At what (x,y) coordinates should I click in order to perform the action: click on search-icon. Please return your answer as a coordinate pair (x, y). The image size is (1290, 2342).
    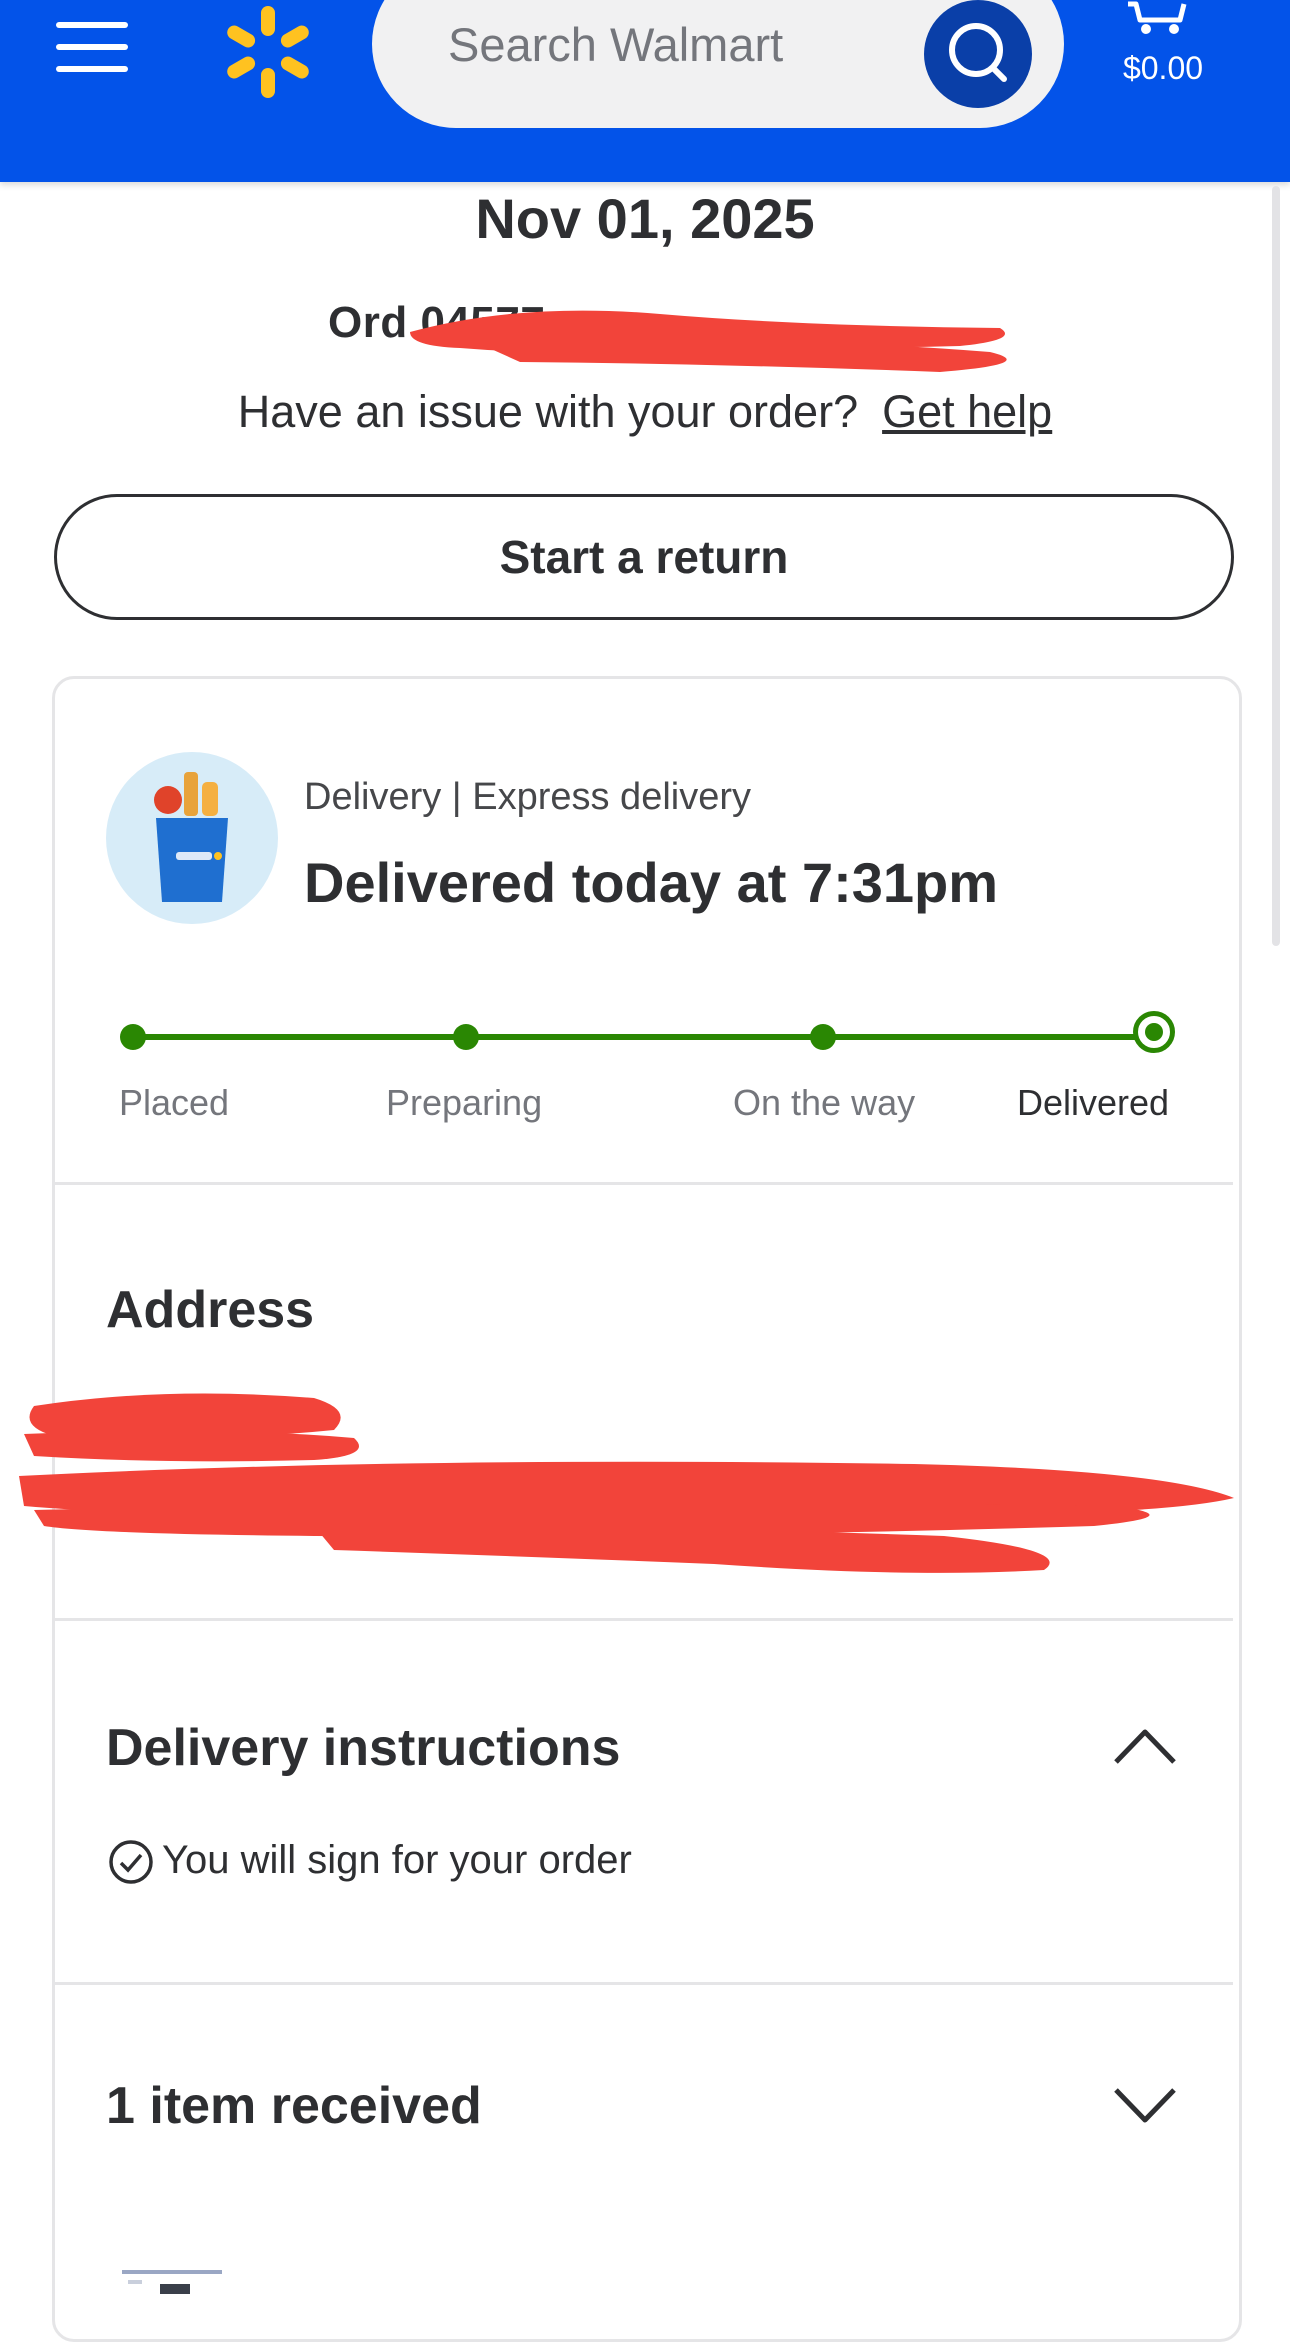
    Looking at the image, I should click on (978, 52).